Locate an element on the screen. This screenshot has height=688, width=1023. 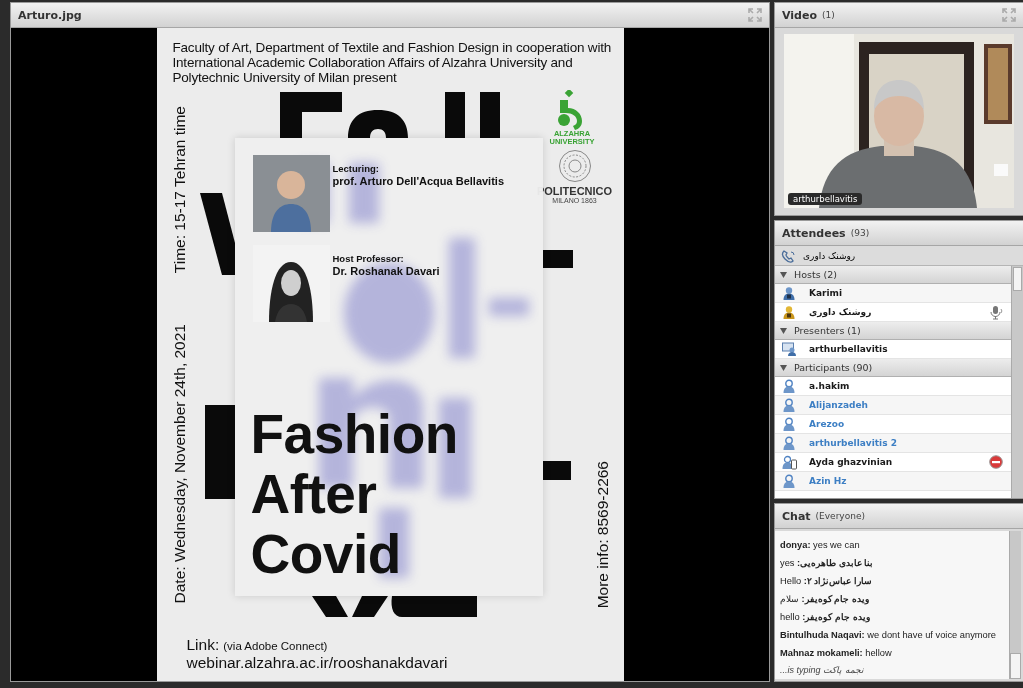
link-url: webinar.alzahra.ac.ir/rooshanakdavari is located at coordinates (317, 663).